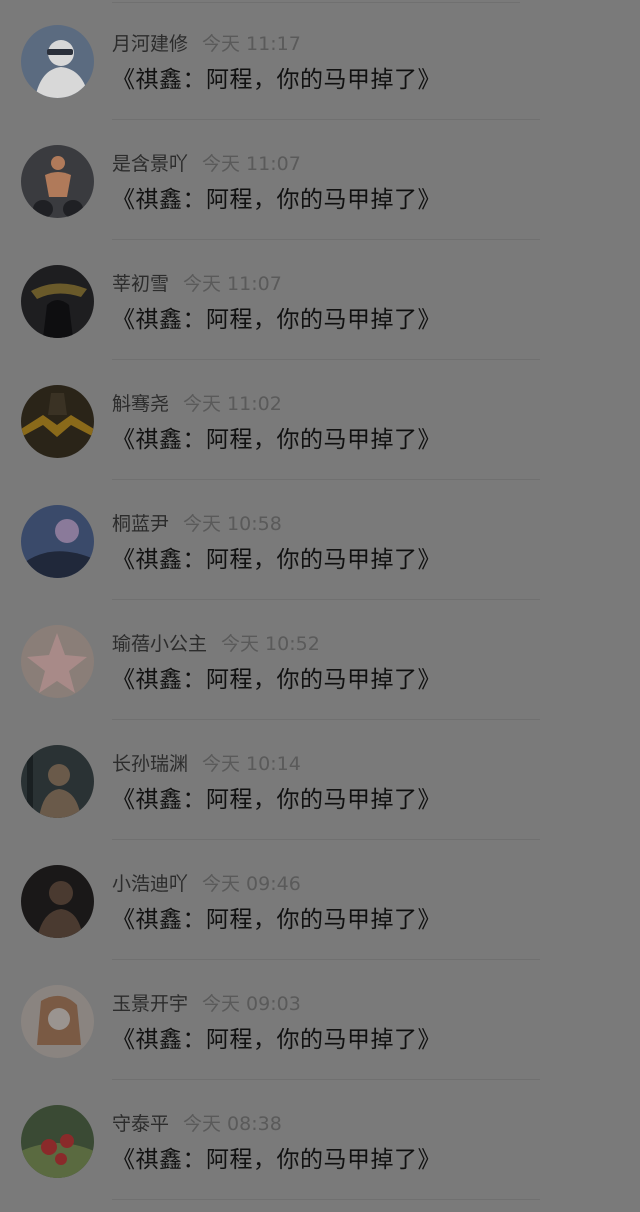 The width and height of the screenshot is (640, 1212). I want to click on comment-item: 月河建修 今天 11:17 《祺鑫：阿程，你的马甲掉了》, so click(320, 60).